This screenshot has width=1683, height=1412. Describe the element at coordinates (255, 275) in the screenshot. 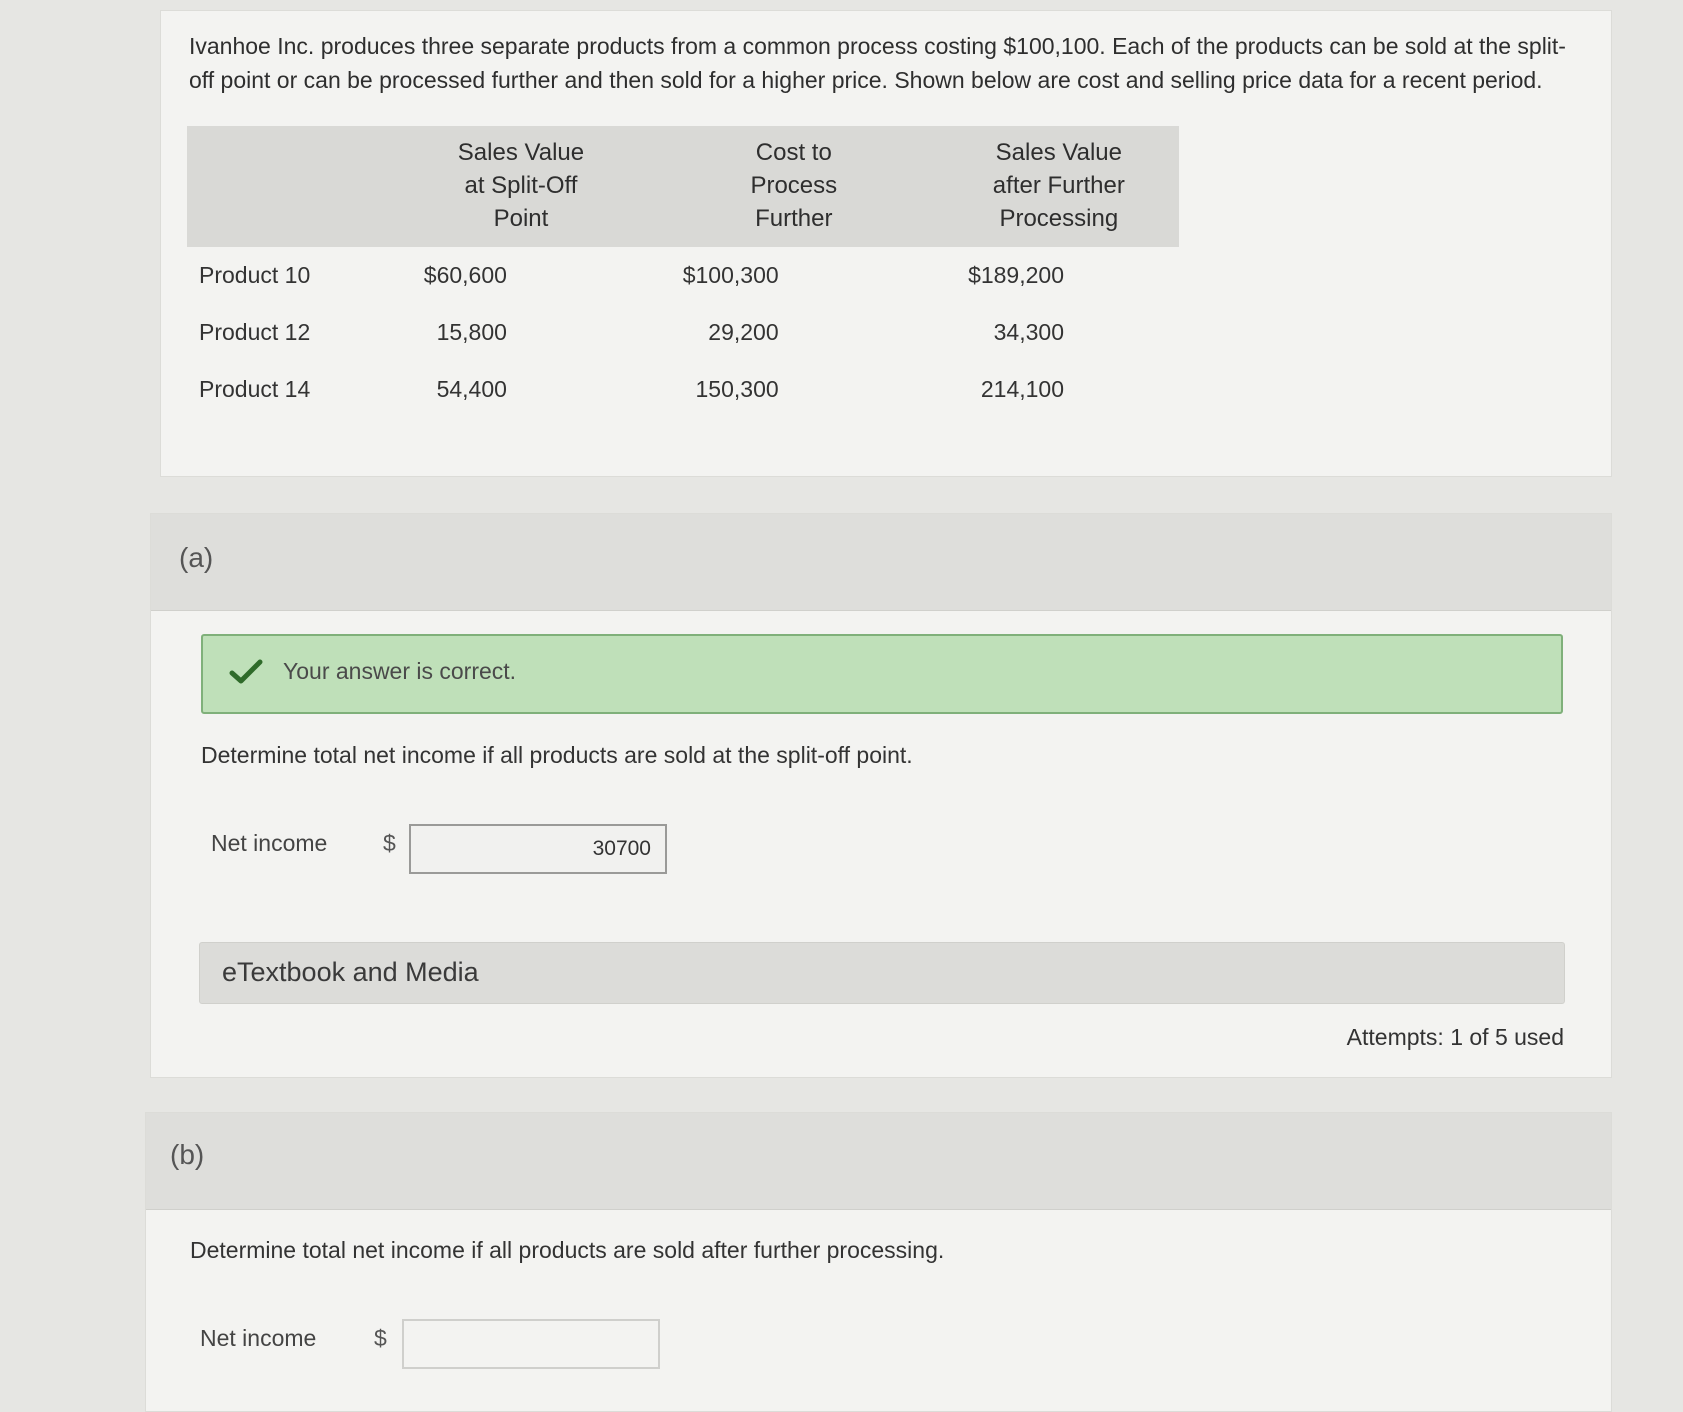

I see `product-name: Product 10` at that location.